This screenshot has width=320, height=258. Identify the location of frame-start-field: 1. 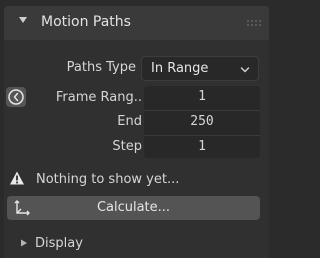
(202, 97).